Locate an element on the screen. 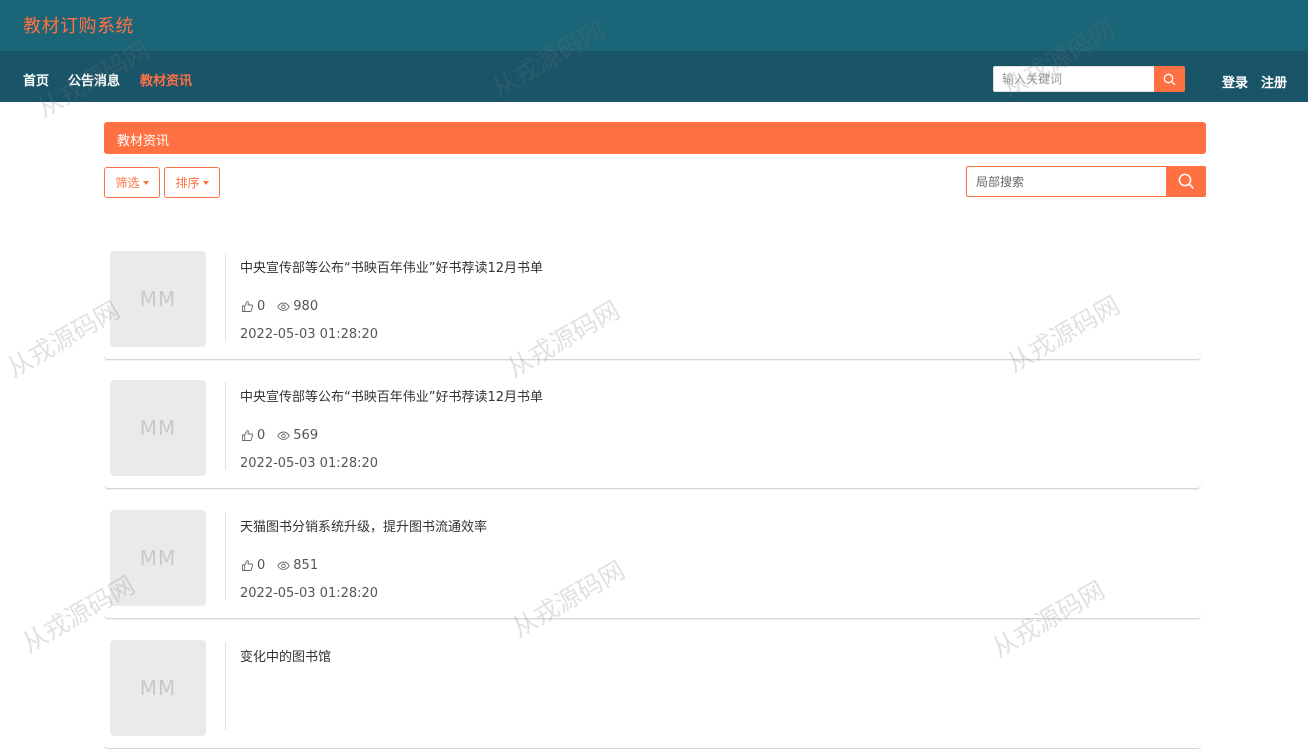 The image size is (1308, 749). main-nav: 首页 公告消息 教材资讯 登录 注册 is located at coordinates (654, 76).